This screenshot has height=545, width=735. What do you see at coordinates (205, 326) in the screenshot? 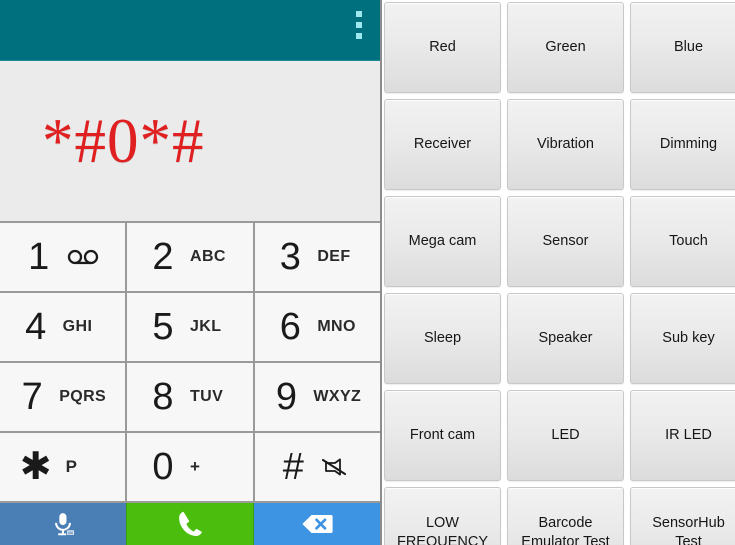
I see `key-sublabel: JKL` at bounding box center [205, 326].